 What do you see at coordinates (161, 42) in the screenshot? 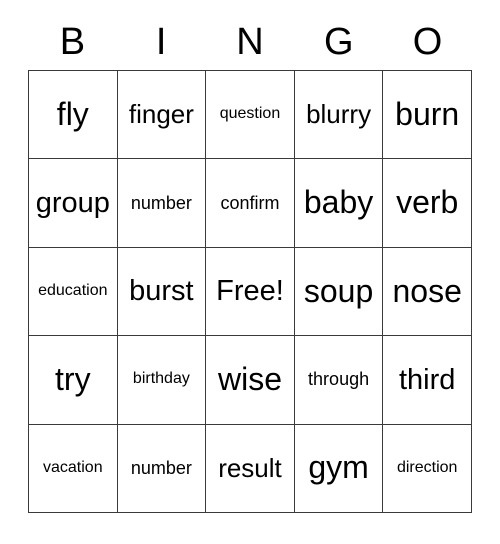
I see `header-letter-i: I` at bounding box center [161, 42].